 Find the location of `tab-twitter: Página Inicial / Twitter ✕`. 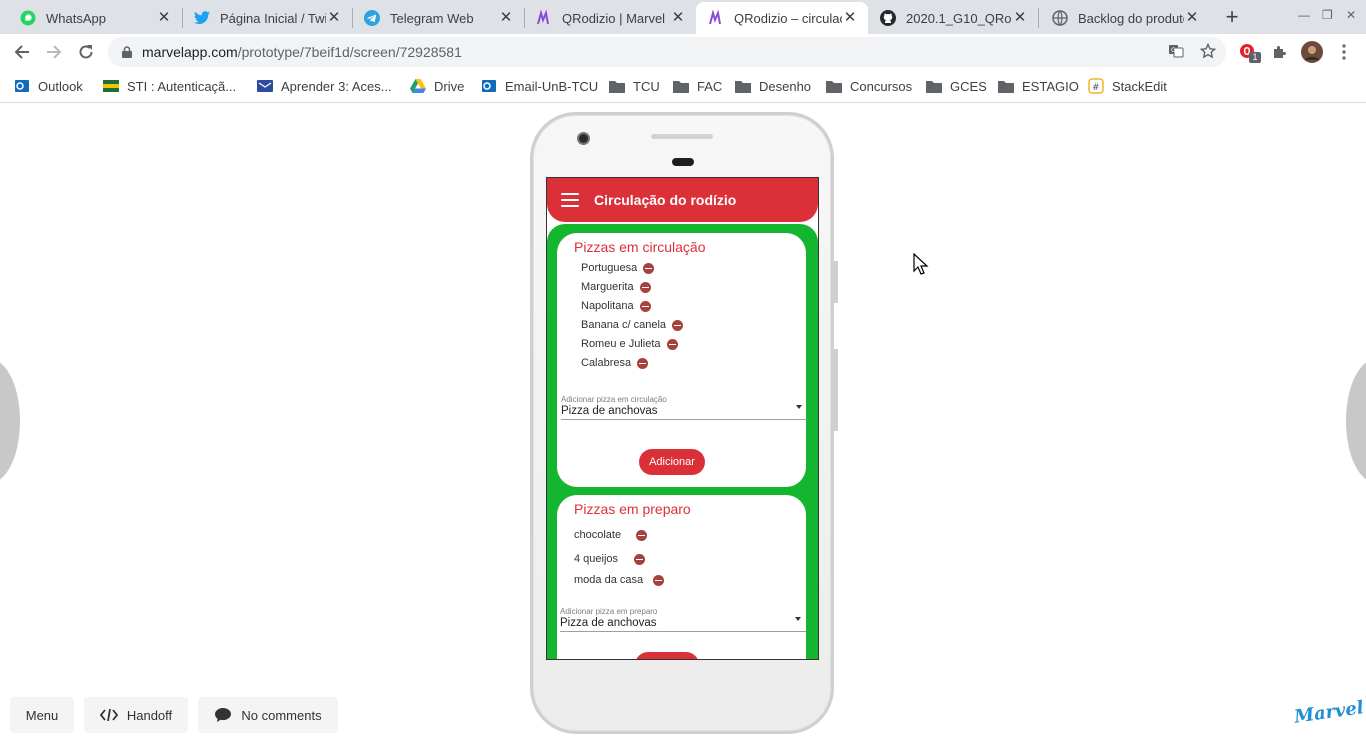

tab-twitter: Página Inicial / Twitter ✕ is located at coordinates (267, 18).